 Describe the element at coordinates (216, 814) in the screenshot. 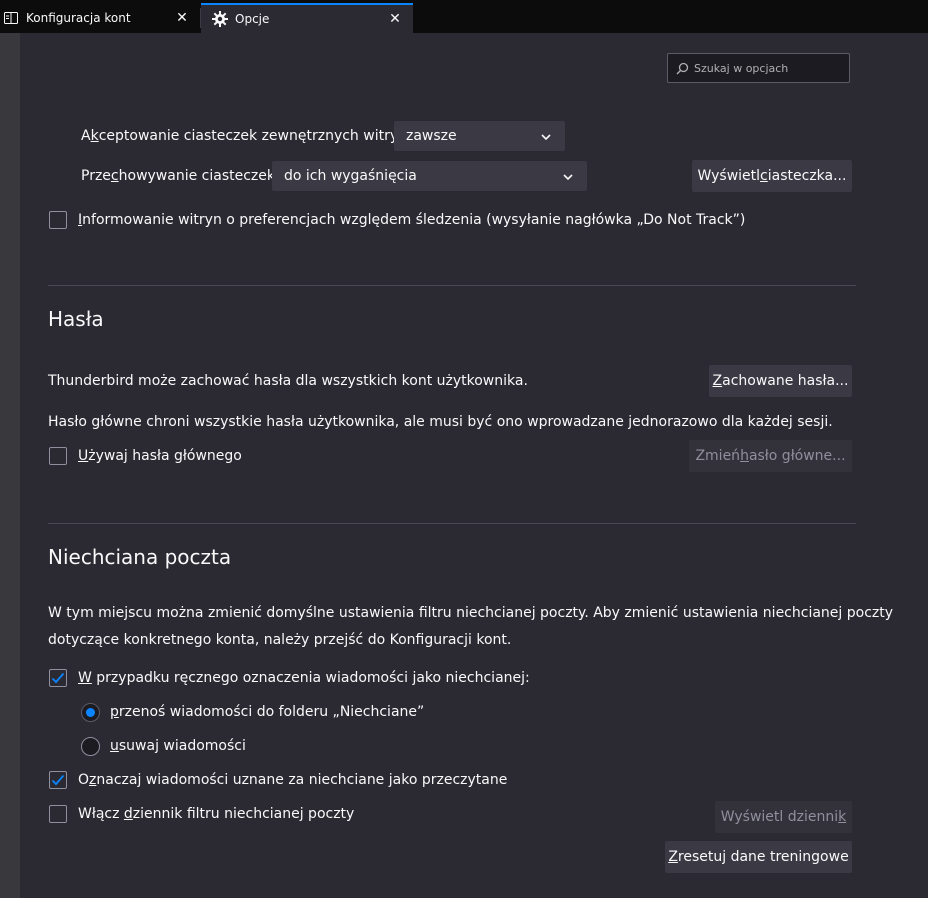

I see `enable-junk-log-label: Włącz dziennik filtru niechcianej poczty` at that location.